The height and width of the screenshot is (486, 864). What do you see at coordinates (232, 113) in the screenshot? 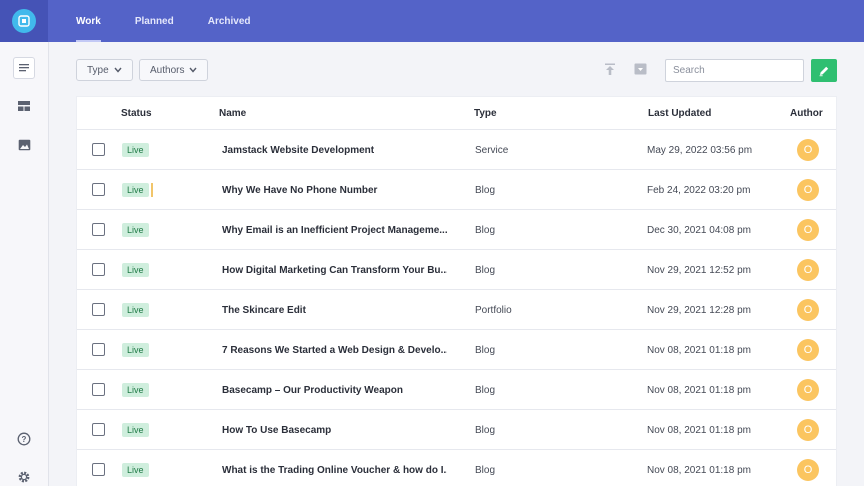
I see `column-header-name: Name` at bounding box center [232, 113].